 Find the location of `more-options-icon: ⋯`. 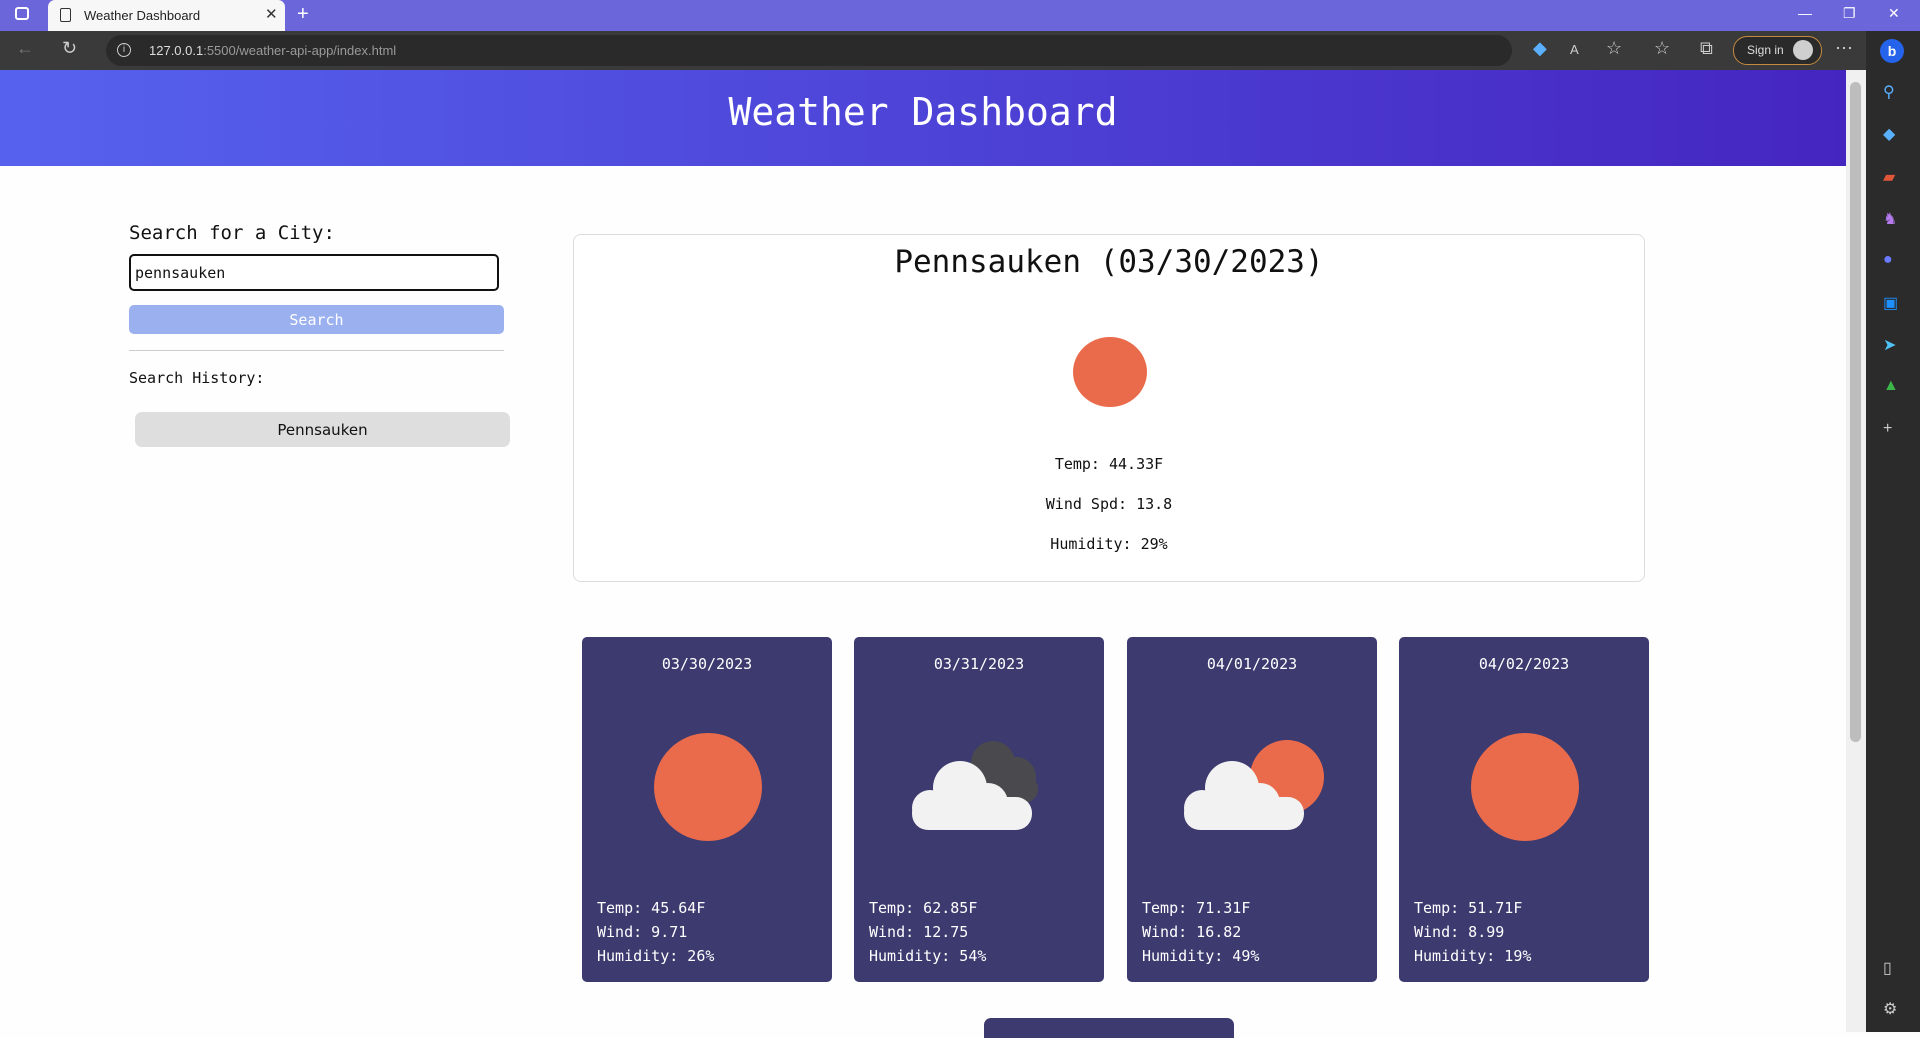

more-options-icon: ⋯ is located at coordinates (1844, 48).